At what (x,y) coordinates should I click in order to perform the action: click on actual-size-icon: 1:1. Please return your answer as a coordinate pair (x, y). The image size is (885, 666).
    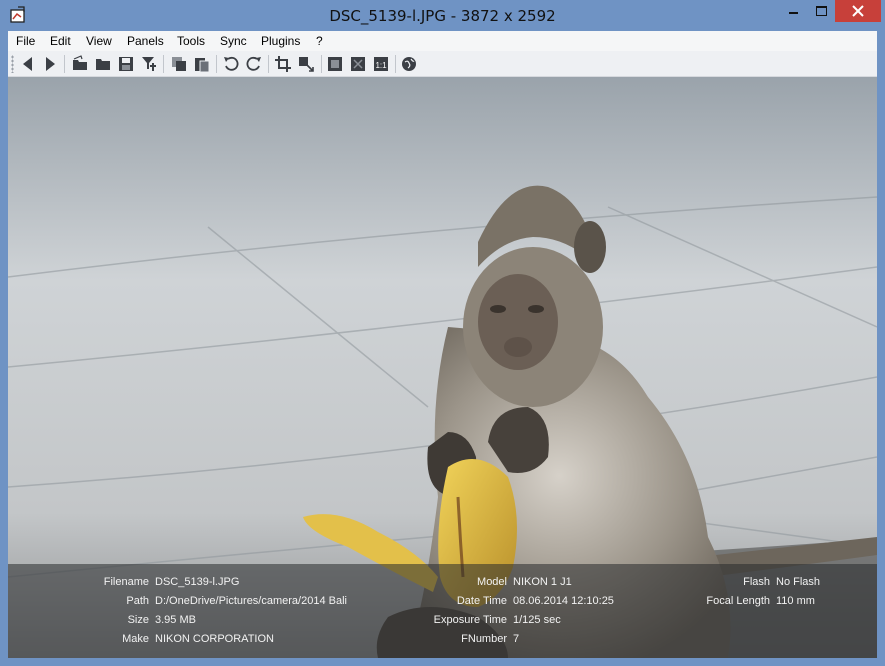
    Looking at the image, I should click on (381, 64).